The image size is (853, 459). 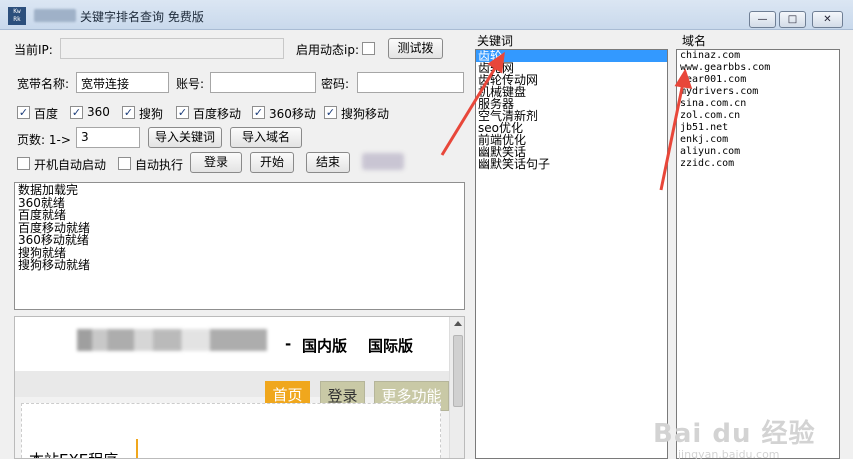 What do you see at coordinates (53, 240) in the screenshot?
I see `log-line: 360移动就绪` at bounding box center [53, 240].